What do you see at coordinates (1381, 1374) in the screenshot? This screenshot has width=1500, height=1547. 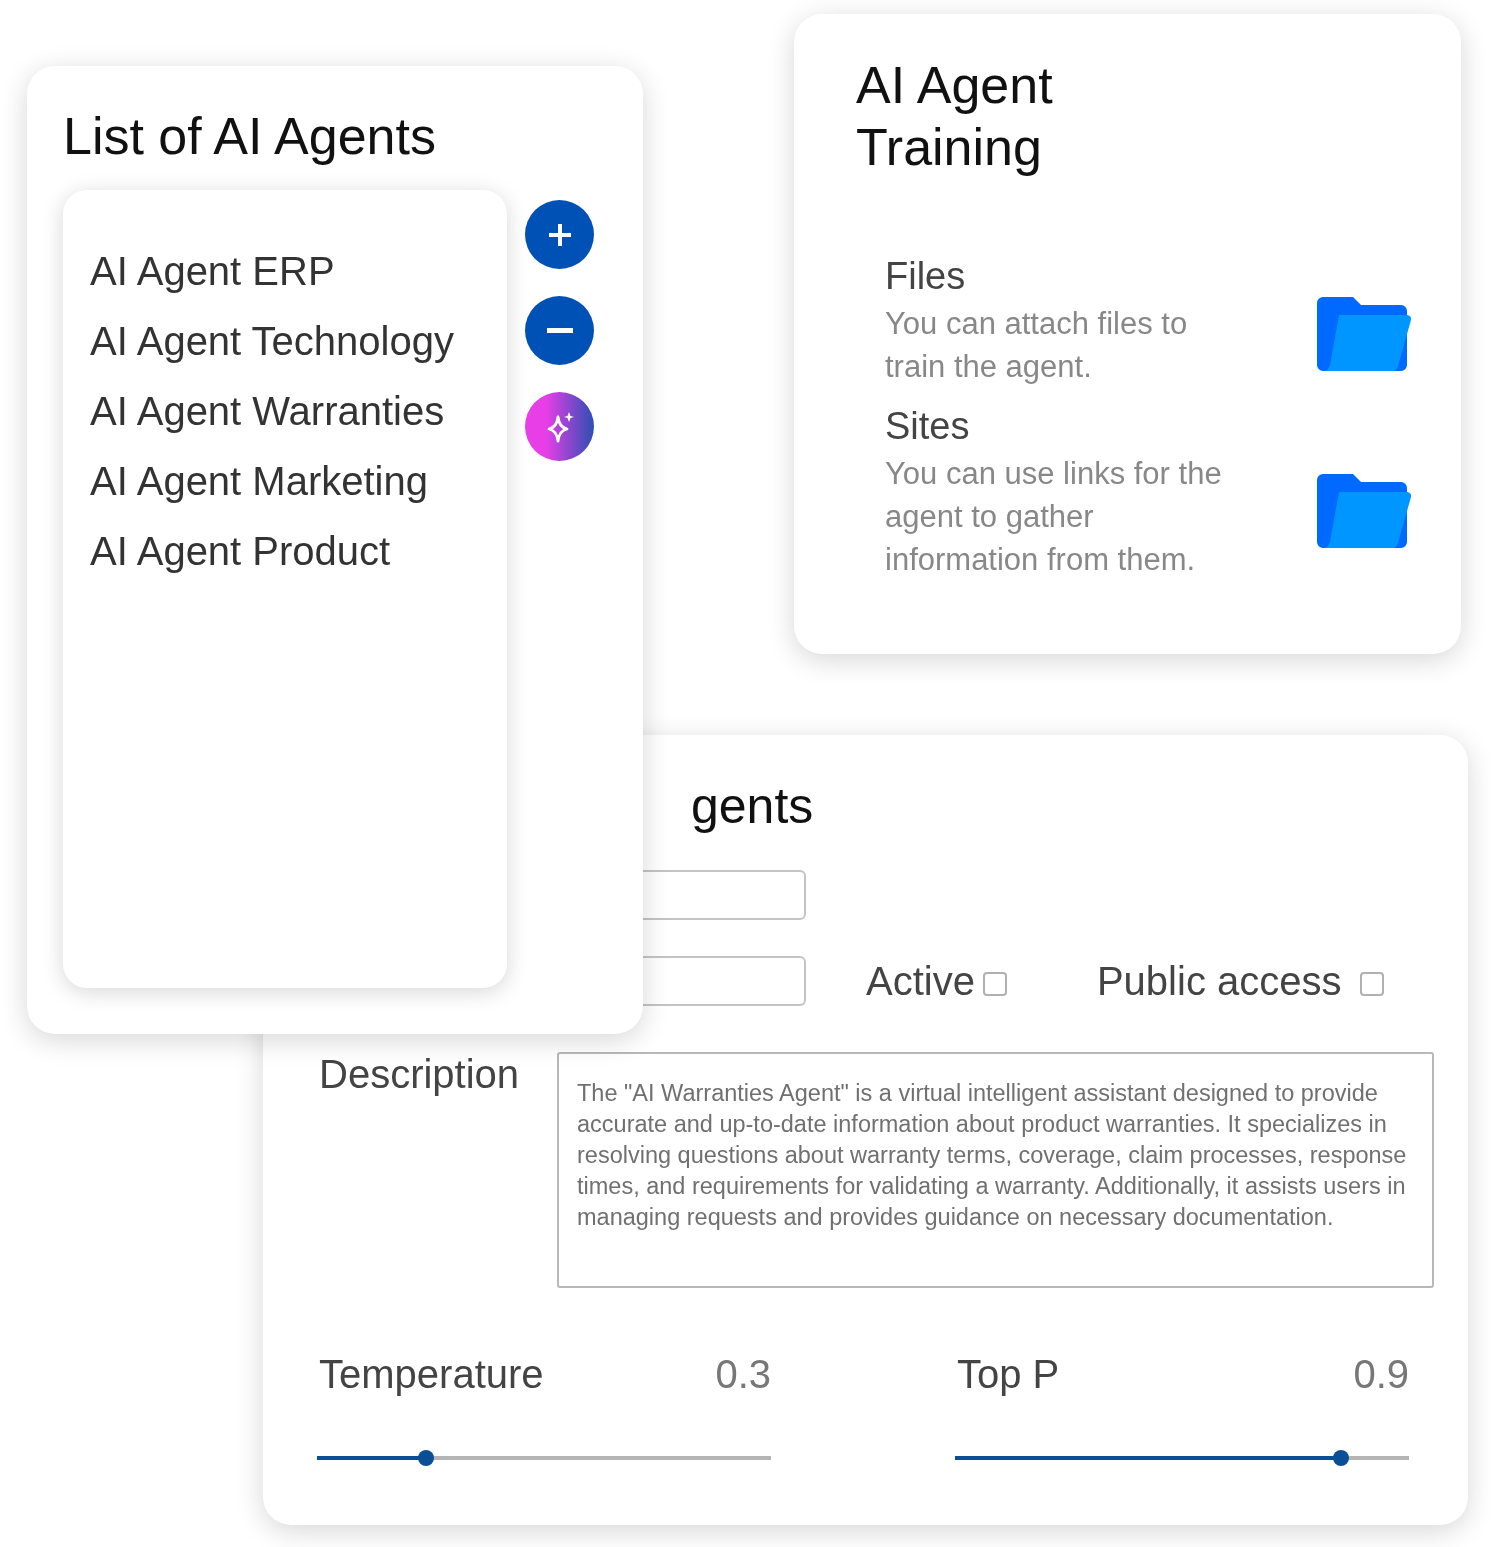 I see `slider-value: 0.9` at bounding box center [1381, 1374].